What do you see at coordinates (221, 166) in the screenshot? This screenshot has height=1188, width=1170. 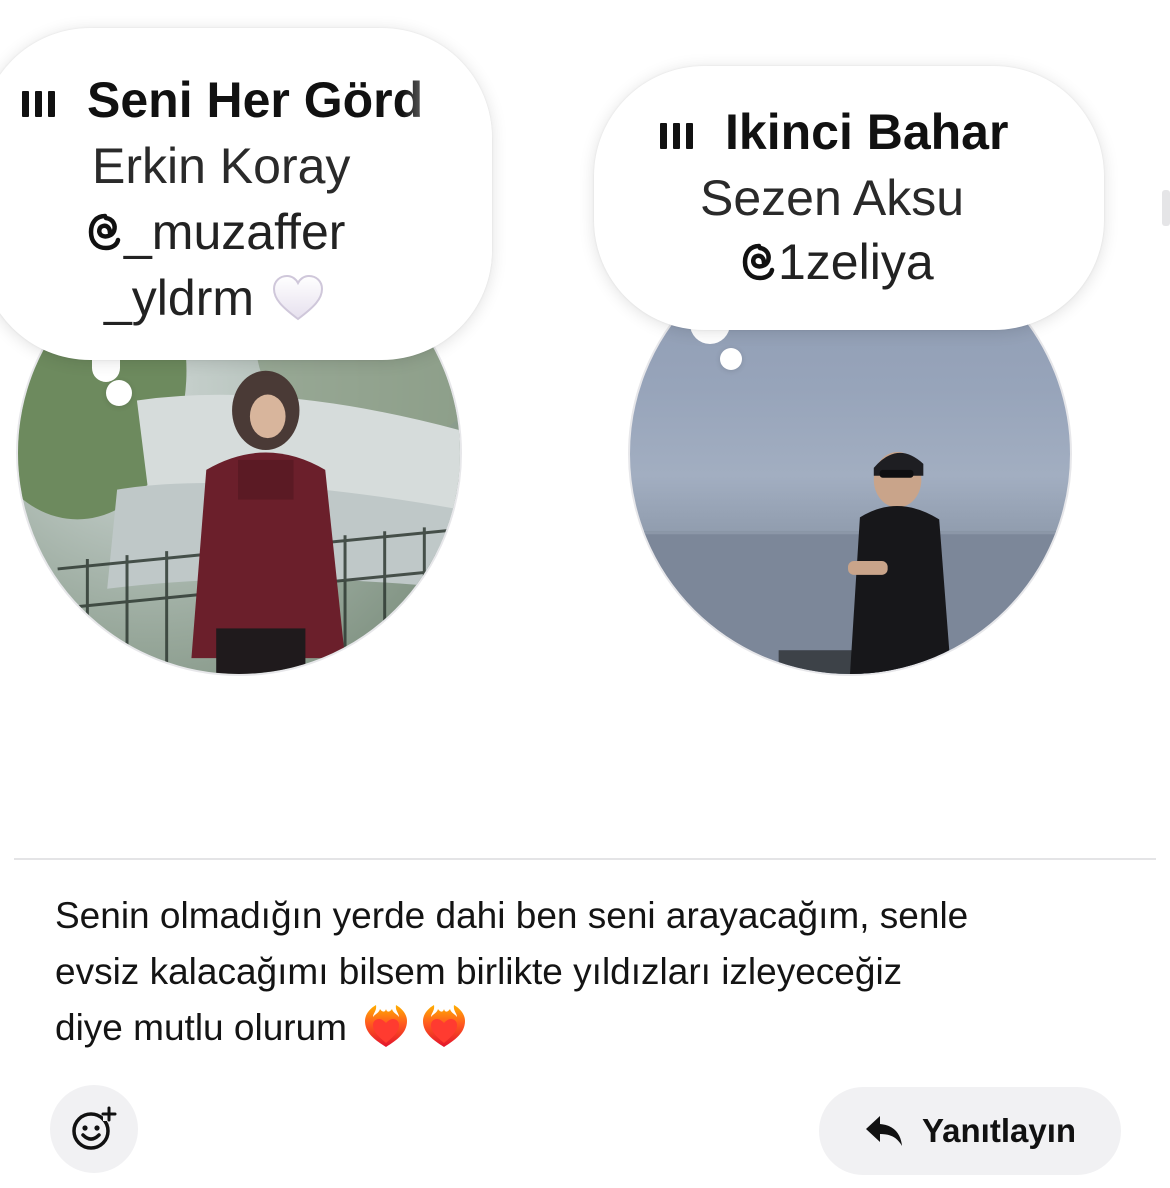 I see `artist-name-left: Erkin Koray` at bounding box center [221, 166].